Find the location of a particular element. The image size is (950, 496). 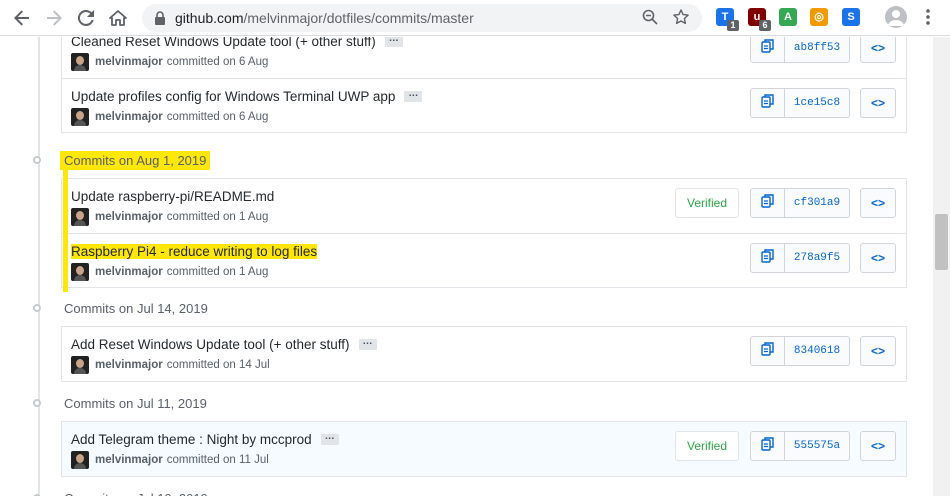

page-scrollbar is located at coordinates (941, 266).